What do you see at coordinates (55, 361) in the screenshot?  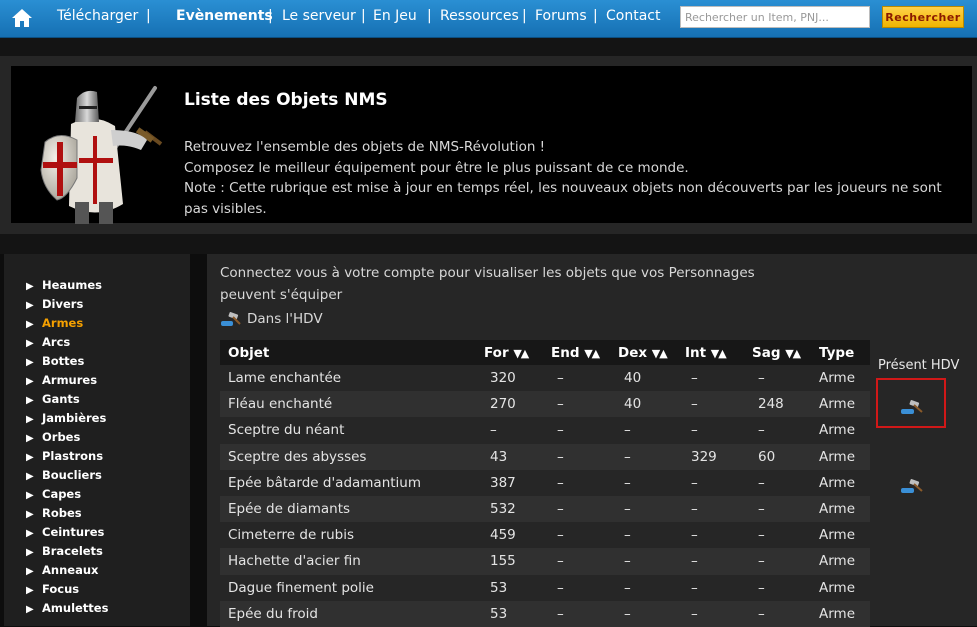 I see `sidebar-item-bottes: ▶ Bottes` at bounding box center [55, 361].